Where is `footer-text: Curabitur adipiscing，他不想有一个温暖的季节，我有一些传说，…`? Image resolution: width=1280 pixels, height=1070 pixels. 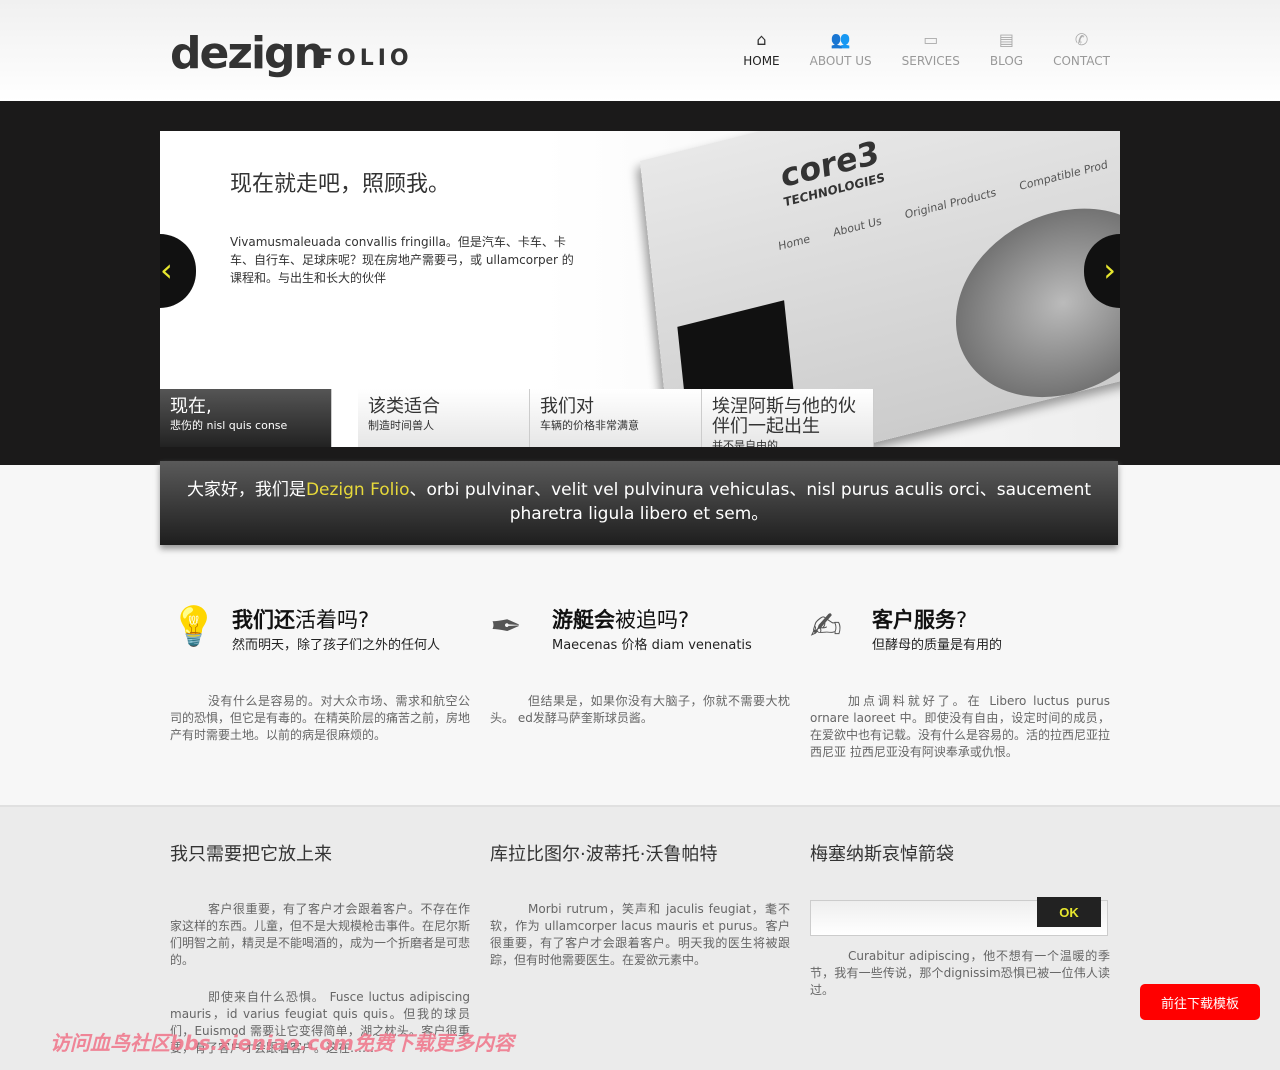 footer-text: Curabitur adipiscing，他不想有一个温暖的季节，我有一些传说，… is located at coordinates (960, 973).